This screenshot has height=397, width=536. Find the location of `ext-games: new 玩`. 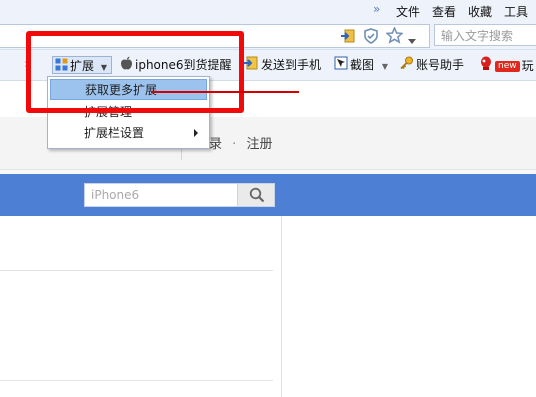

ext-games: new 玩 is located at coordinates (506, 65).